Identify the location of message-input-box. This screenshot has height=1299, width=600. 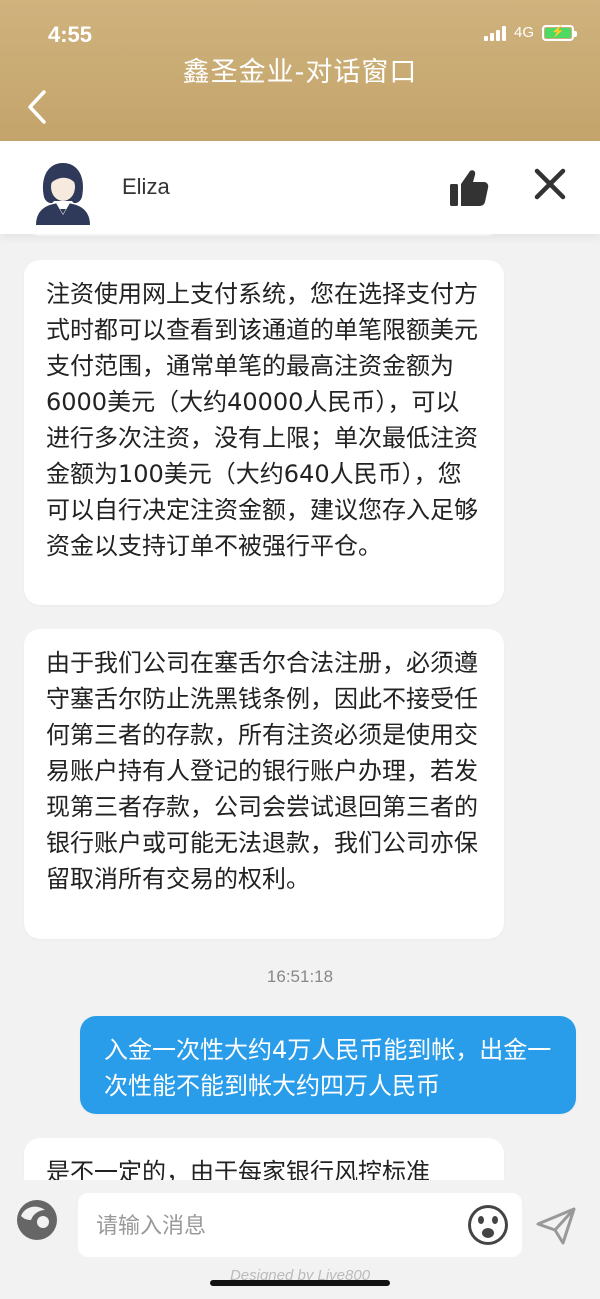
(300, 1225).